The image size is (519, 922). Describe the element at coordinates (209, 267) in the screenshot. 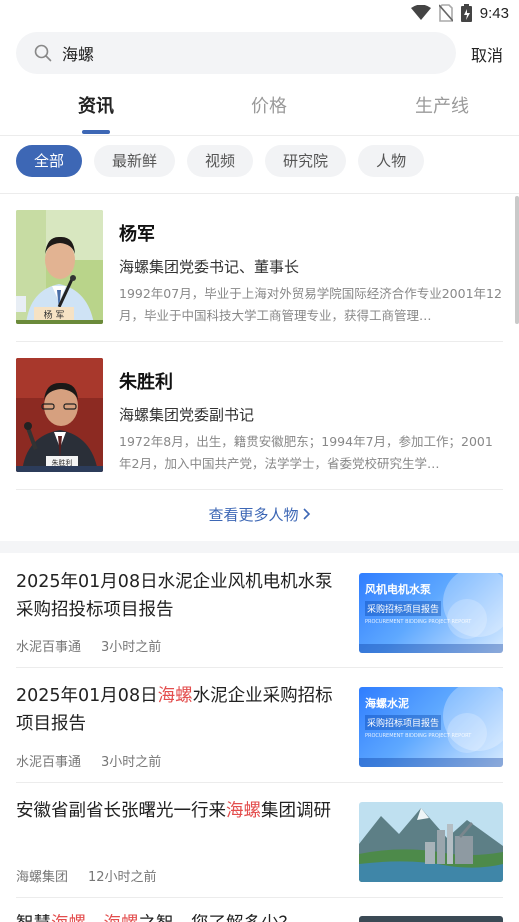

I see `person-title: 海螺集团党委书记、董事长` at that location.